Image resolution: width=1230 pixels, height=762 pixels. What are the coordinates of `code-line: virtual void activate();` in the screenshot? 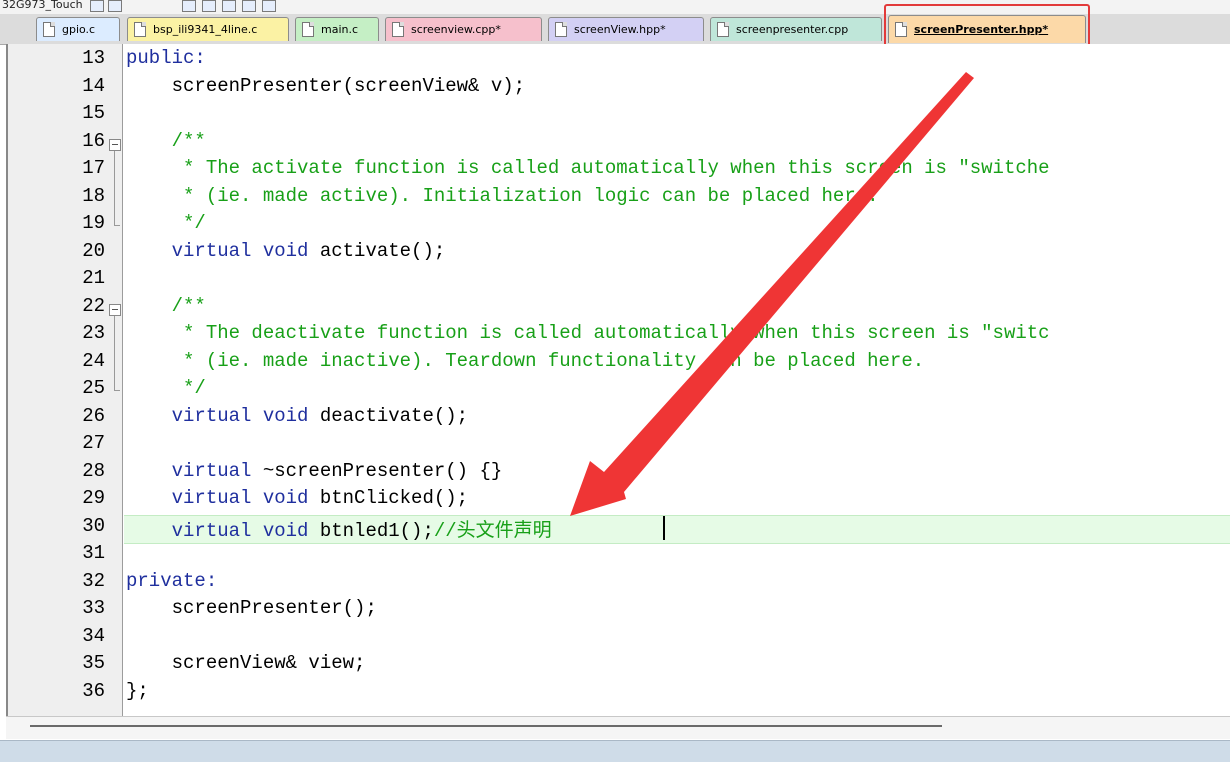 It's located at (286, 250).